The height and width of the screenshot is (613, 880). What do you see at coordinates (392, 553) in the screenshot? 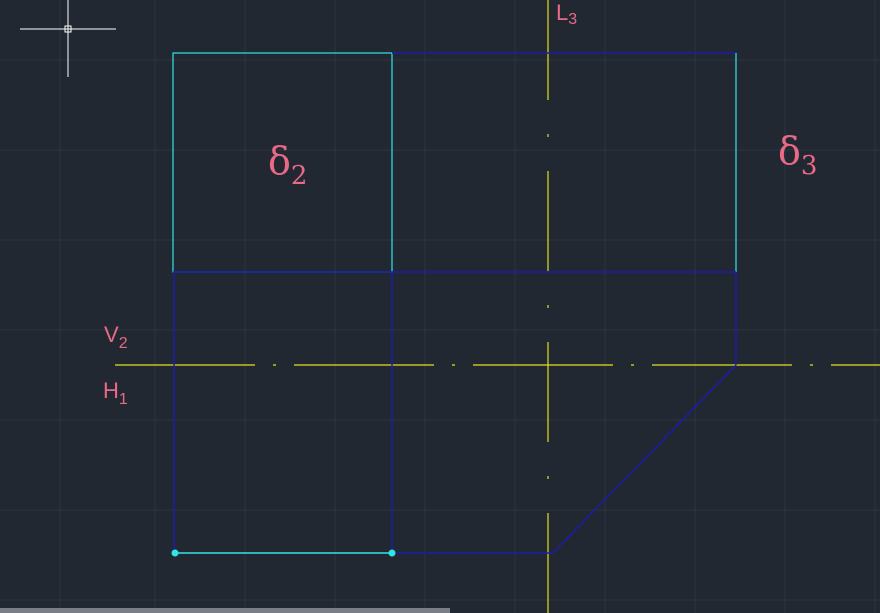
I see `grip-point-right` at bounding box center [392, 553].